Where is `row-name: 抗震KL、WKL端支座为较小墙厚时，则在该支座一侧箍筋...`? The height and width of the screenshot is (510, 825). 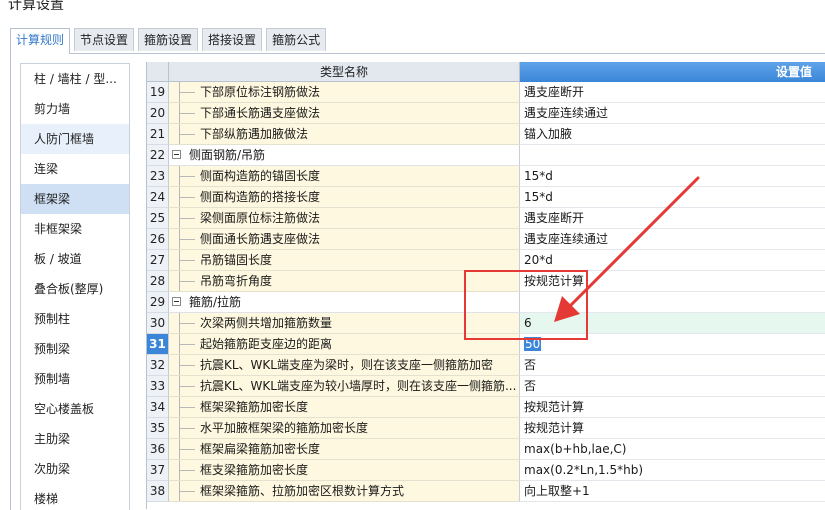 row-name: 抗震KL、WKL端支座为较小墙厚时，则在该支座一侧箍筋... is located at coordinates (358, 386).